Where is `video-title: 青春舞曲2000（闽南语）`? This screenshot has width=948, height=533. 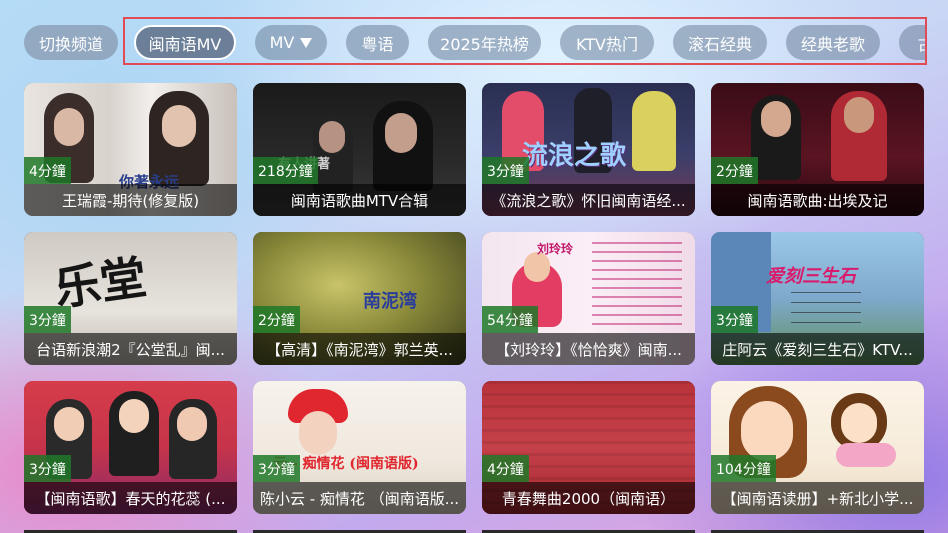
video-title: 青春舞曲2000（闽南语） is located at coordinates (588, 498).